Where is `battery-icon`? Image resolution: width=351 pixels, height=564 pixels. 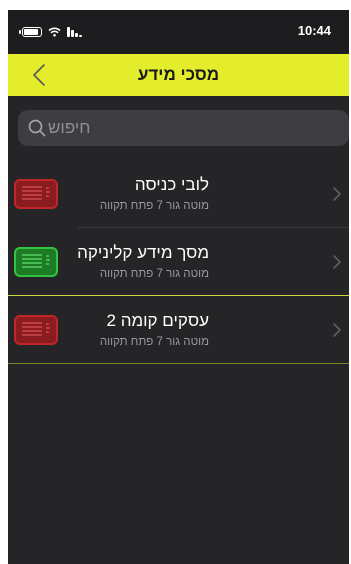 battery-icon is located at coordinates (30, 32).